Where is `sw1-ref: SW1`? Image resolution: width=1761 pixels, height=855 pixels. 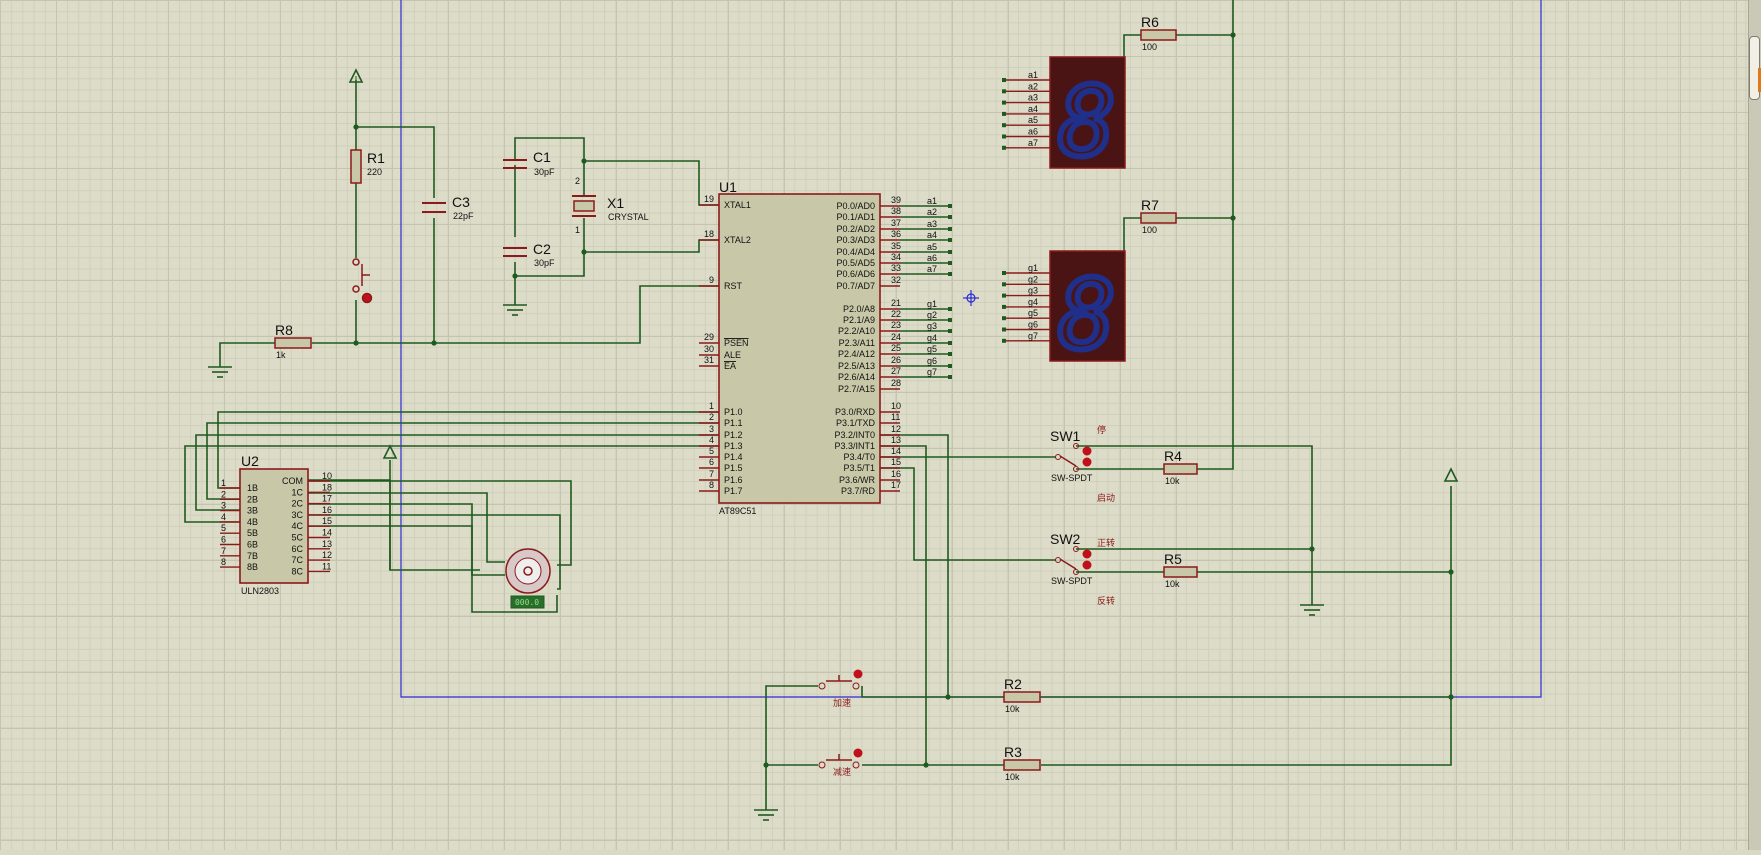 sw1-ref: SW1 is located at coordinates (1065, 436).